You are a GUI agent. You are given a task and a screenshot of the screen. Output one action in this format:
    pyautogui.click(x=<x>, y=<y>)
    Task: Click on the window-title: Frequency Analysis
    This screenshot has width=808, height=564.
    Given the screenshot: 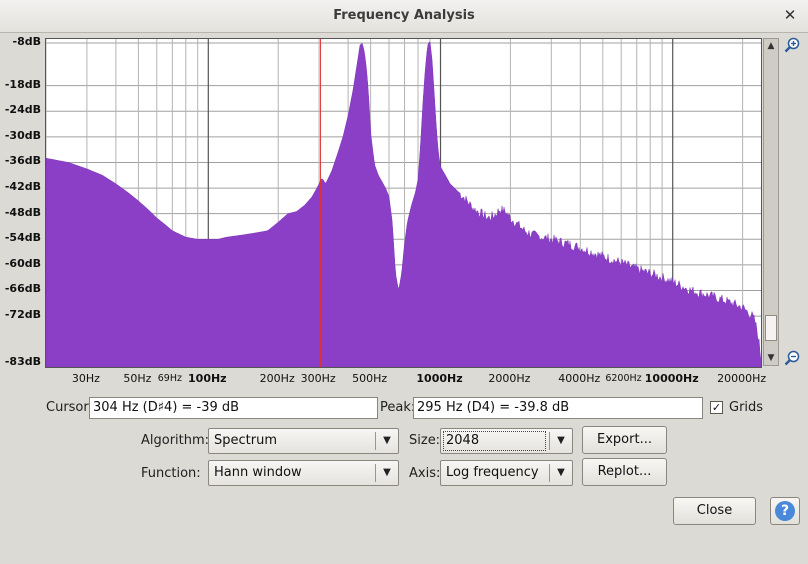 What is the action you would take?
    pyautogui.click(x=404, y=15)
    